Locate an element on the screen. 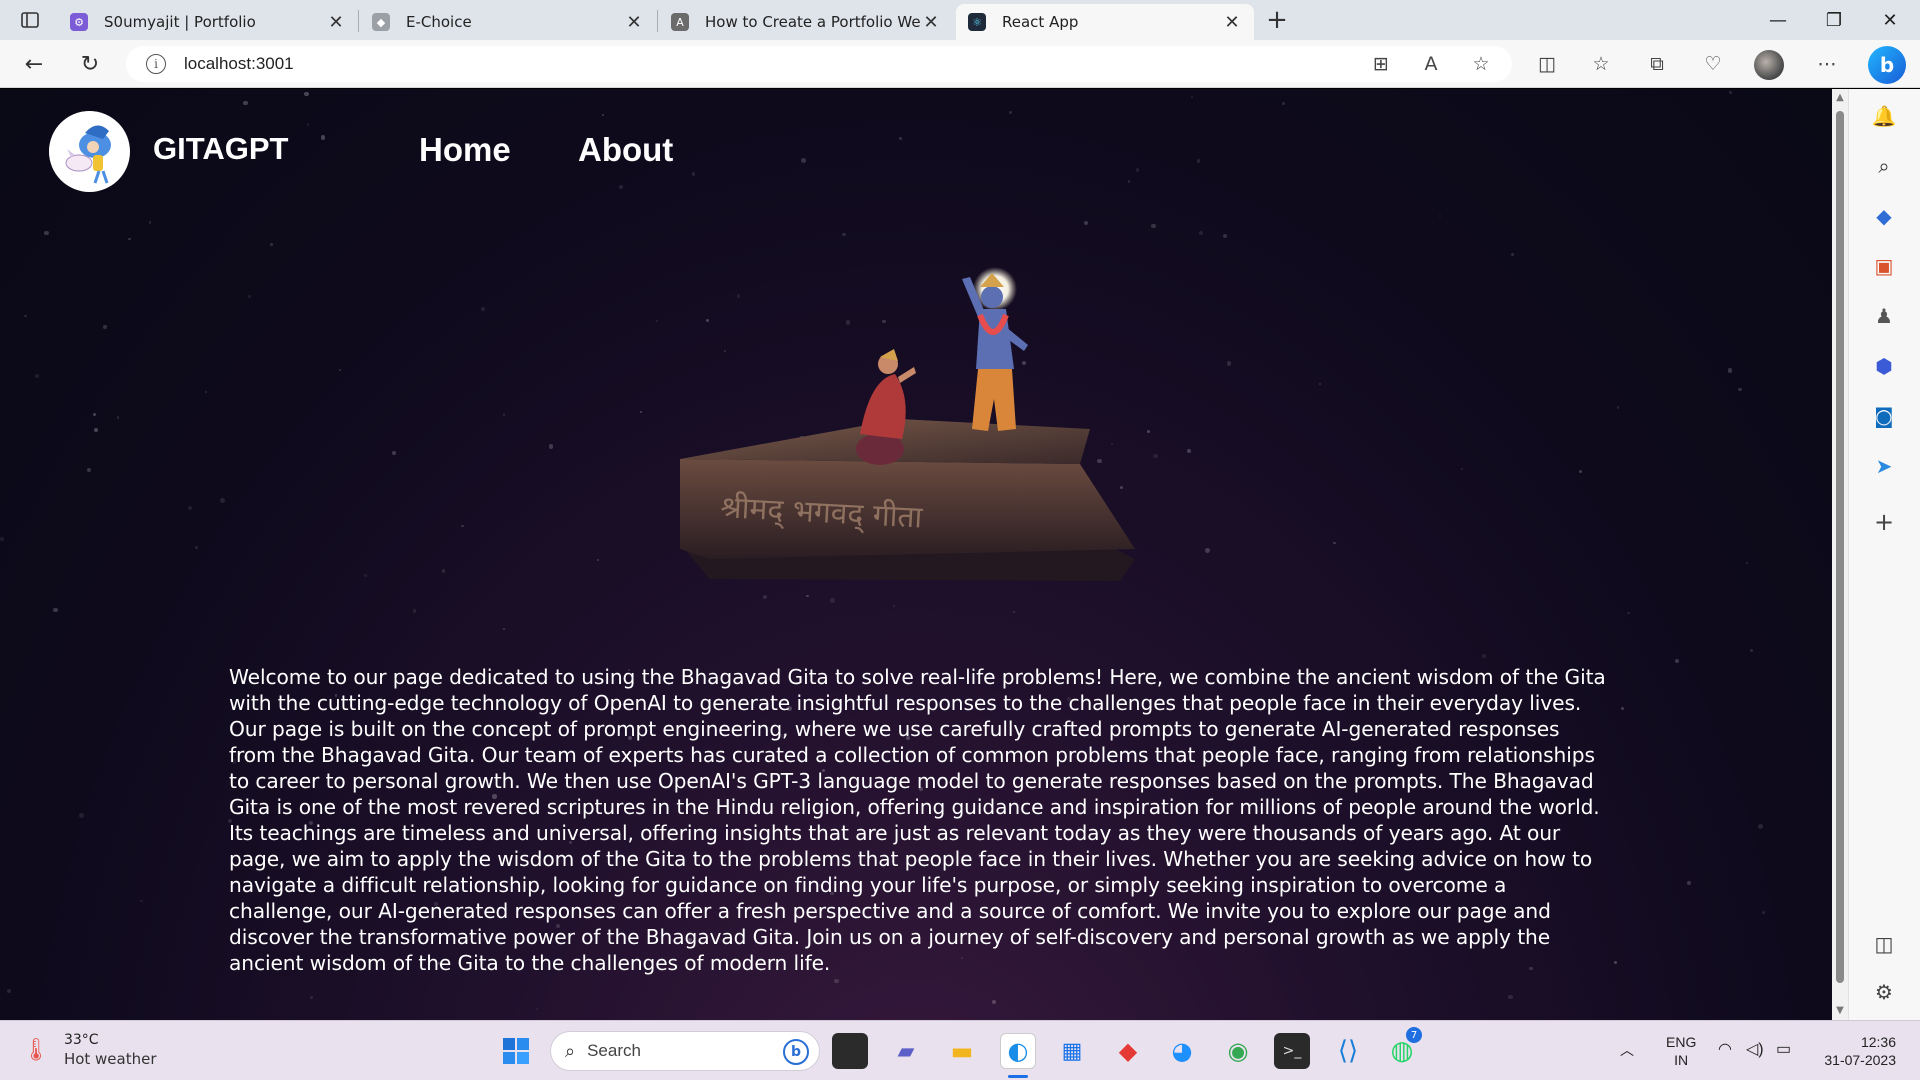 This screenshot has height=1080, width=1920. nav-about-link: About is located at coordinates (625, 150).